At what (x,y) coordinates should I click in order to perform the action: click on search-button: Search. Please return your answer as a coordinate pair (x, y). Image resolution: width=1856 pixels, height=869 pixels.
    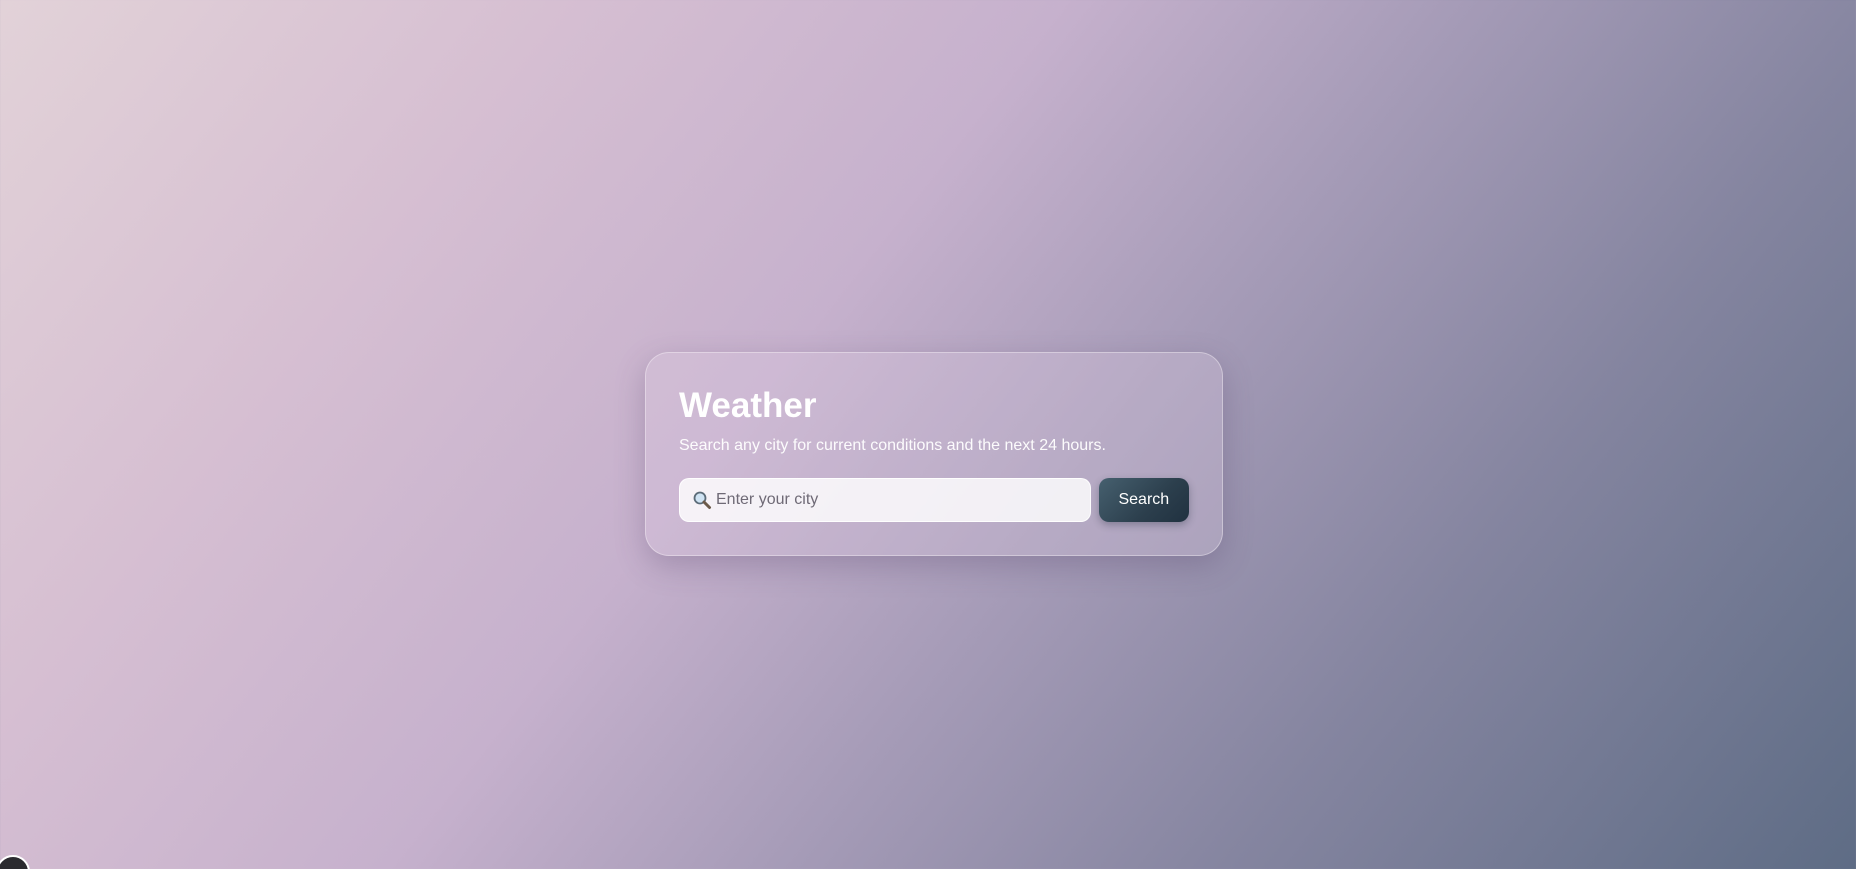
    Looking at the image, I should click on (1143, 500).